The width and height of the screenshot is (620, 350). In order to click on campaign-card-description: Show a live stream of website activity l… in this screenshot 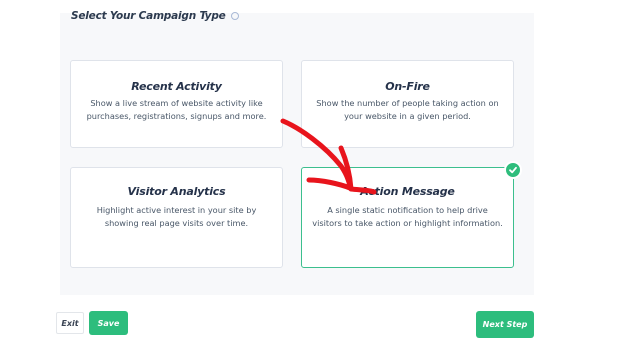, I will do `click(176, 109)`.